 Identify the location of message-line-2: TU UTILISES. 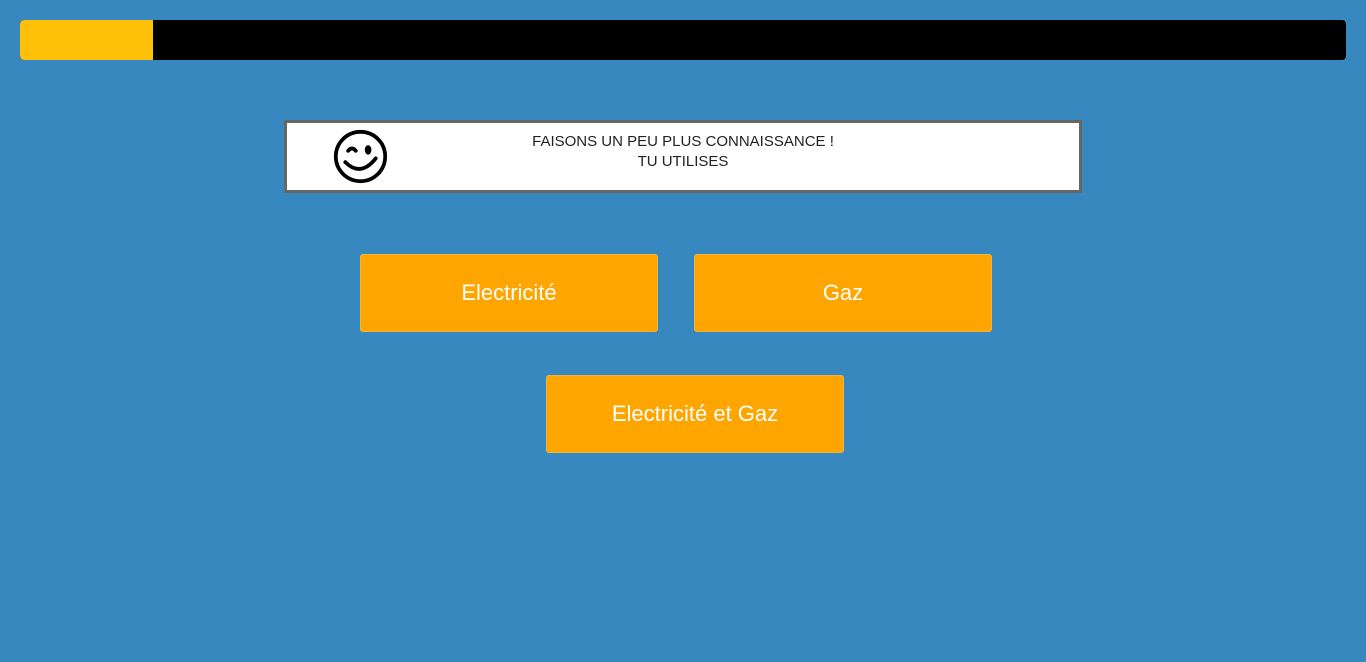
(683, 161).